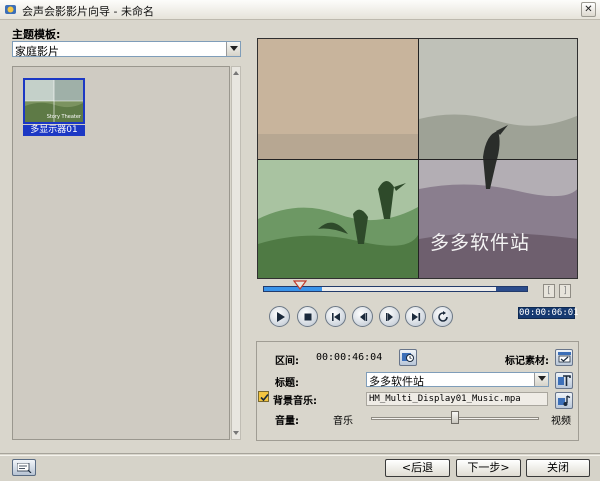  What do you see at coordinates (287, 383) in the screenshot?
I see `title-label: 标题:` at bounding box center [287, 383].